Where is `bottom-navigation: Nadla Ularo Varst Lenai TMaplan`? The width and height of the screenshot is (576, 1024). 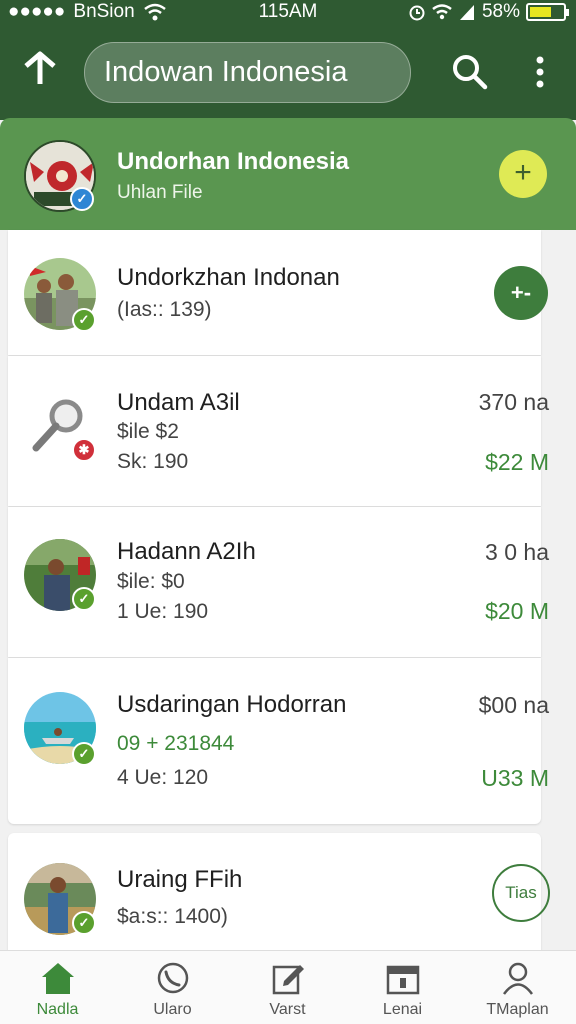 bottom-navigation: Nadla Ularo Varst Lenai TMaplan is located at coordinates (288, 987).